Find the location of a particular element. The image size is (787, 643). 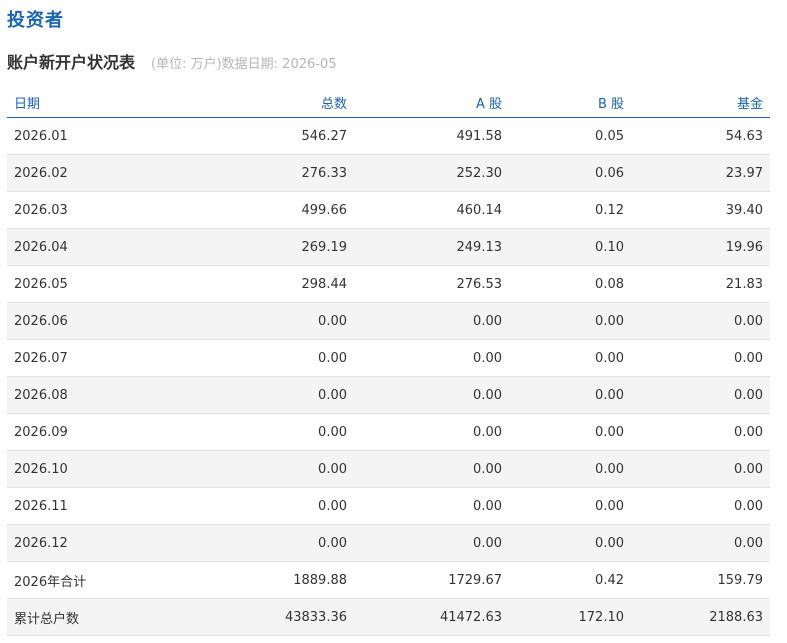

table-row-year-total: 2026年合计 1889.88 1729.67 0.42 159.79 is located at coordinates (388, 580).